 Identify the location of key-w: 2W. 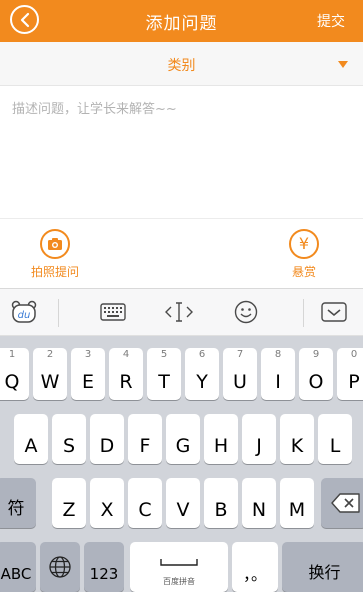
(50, 374).